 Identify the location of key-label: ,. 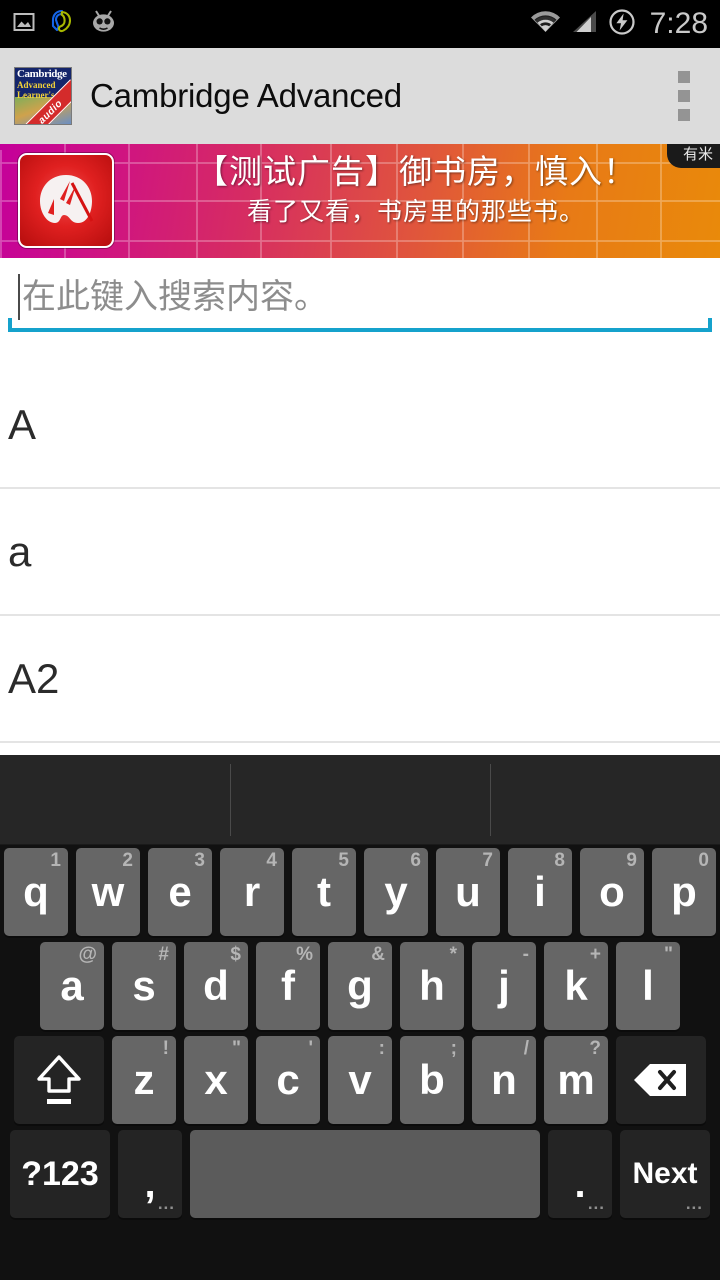
(150, 1184).